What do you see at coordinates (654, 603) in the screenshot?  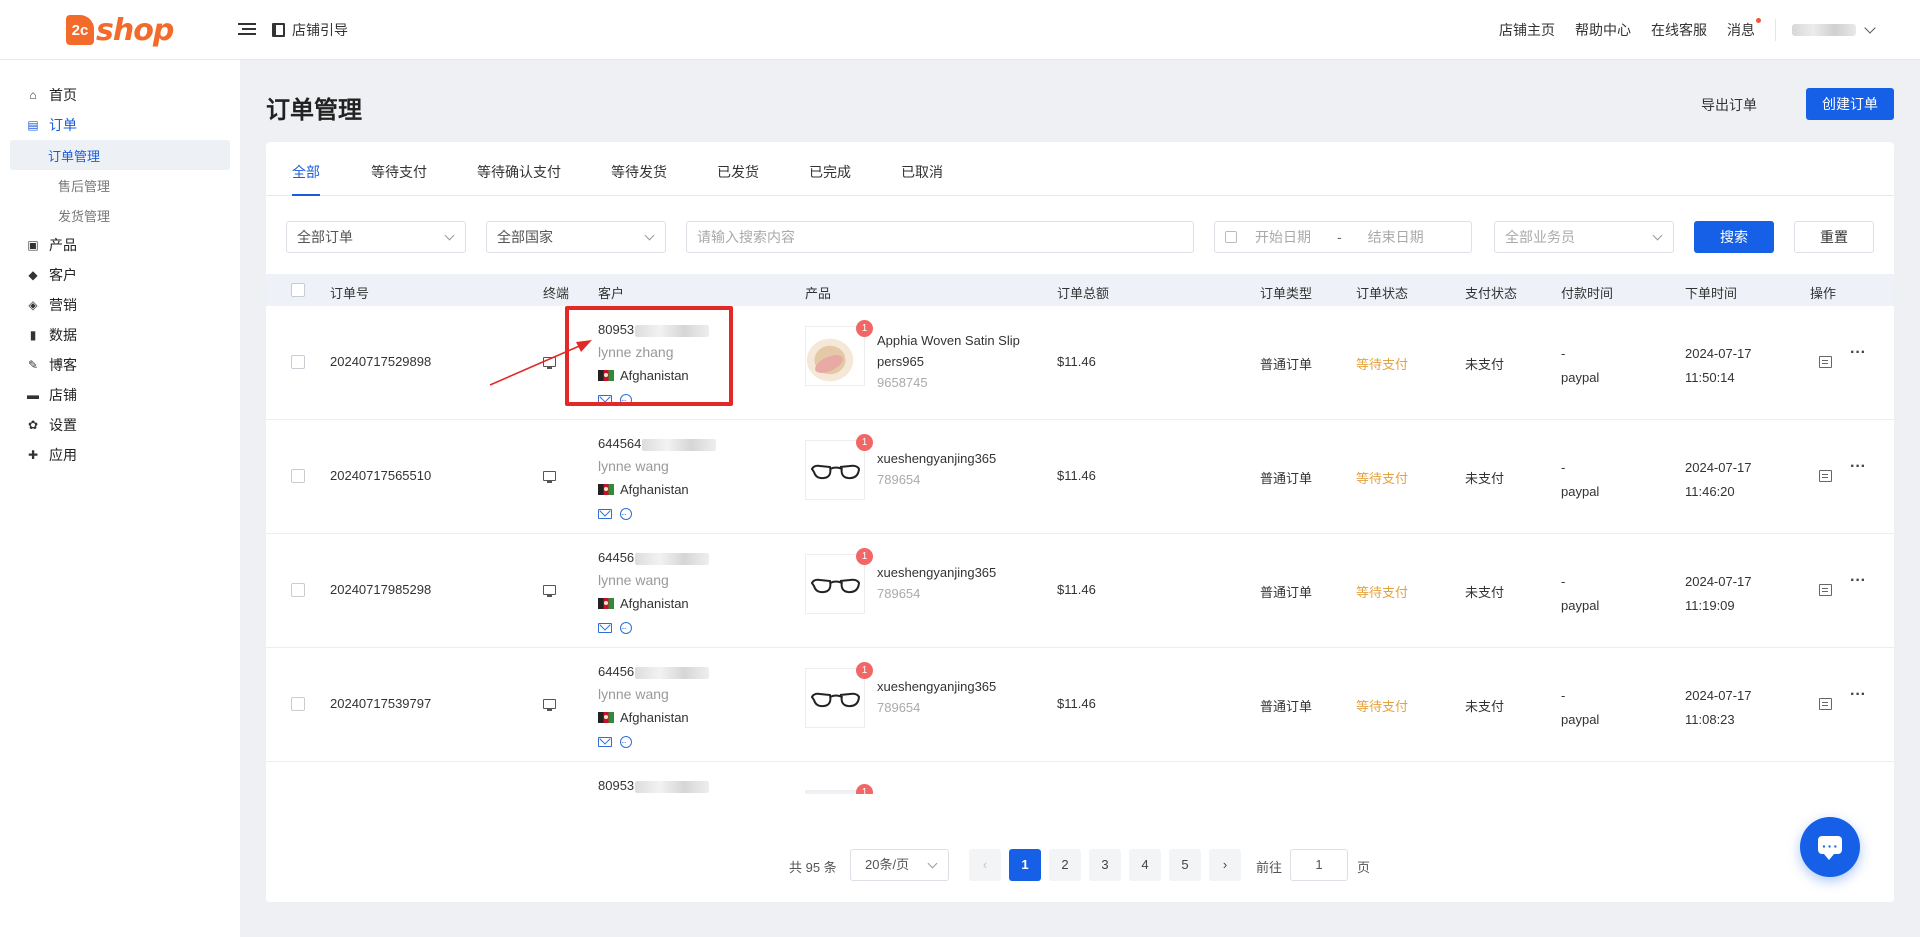 I see `customer-country: Afghanistan` at bounding box center [654, 603].